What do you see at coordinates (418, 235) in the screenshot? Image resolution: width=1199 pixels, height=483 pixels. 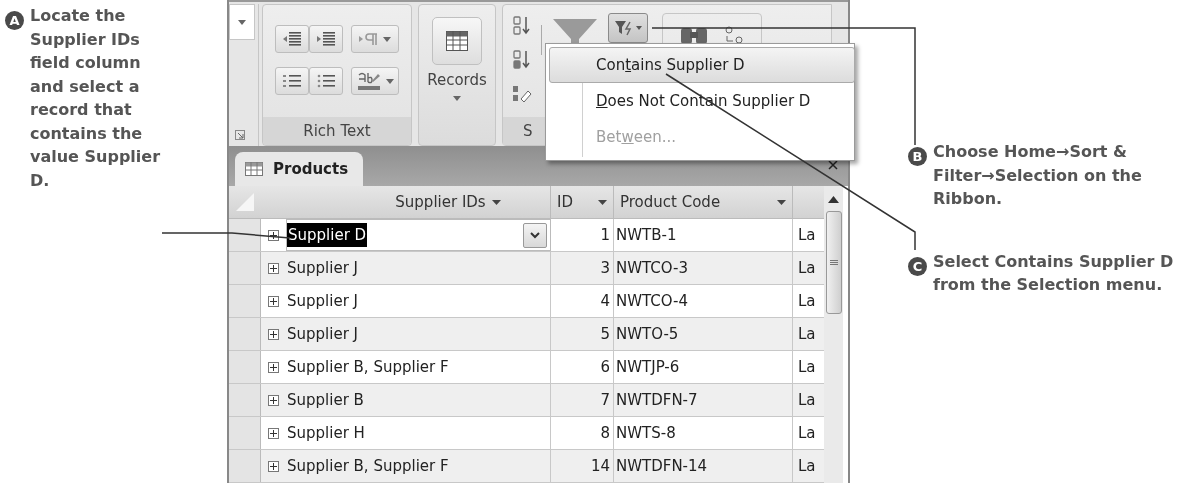 I see `cell-editor: Supplier D` at bounding box center [418, 235].